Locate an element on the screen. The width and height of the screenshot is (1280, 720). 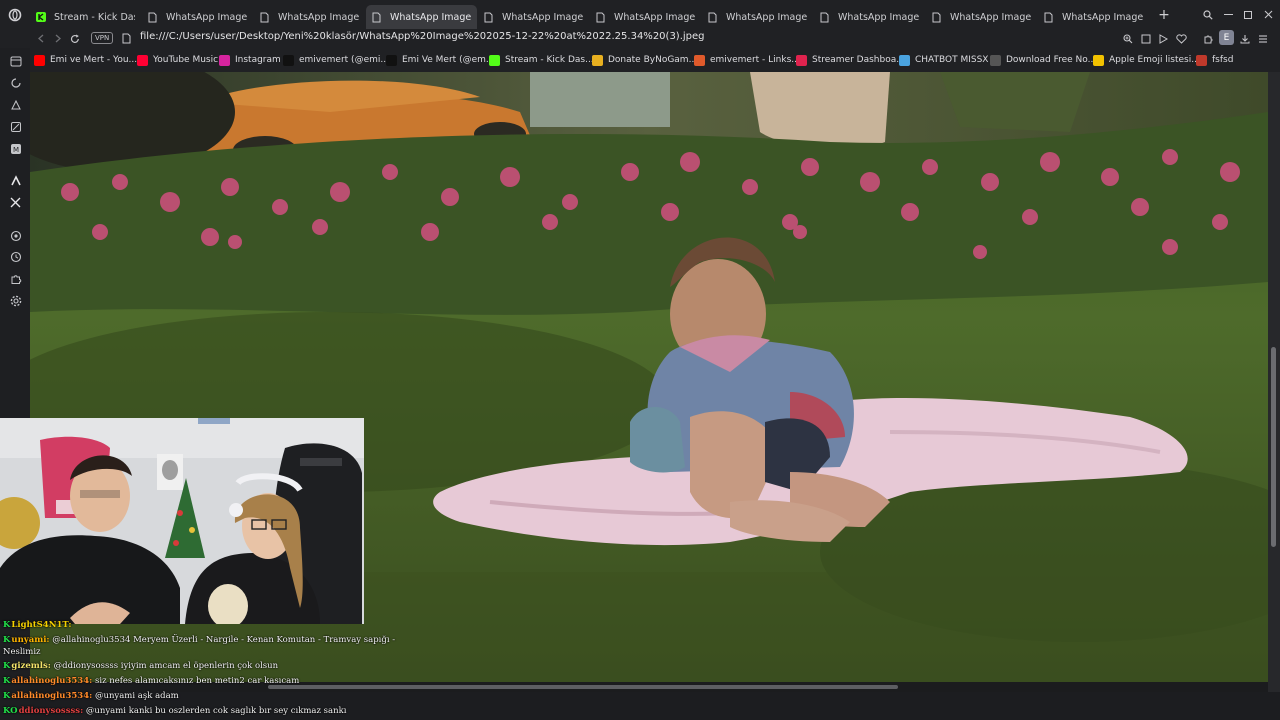
tab: Stream - Kick Dashb is located at coordinates (85, 17).